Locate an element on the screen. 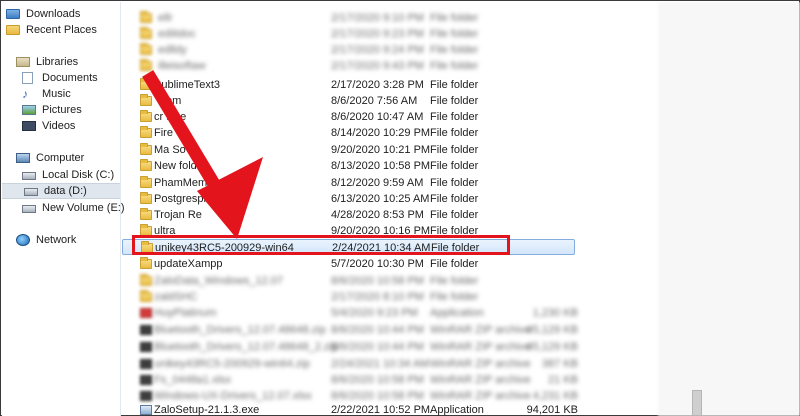 The height and width of the screenshot is (416, 800). nav-item-label: Downloads is located at coordinates (53, 14).